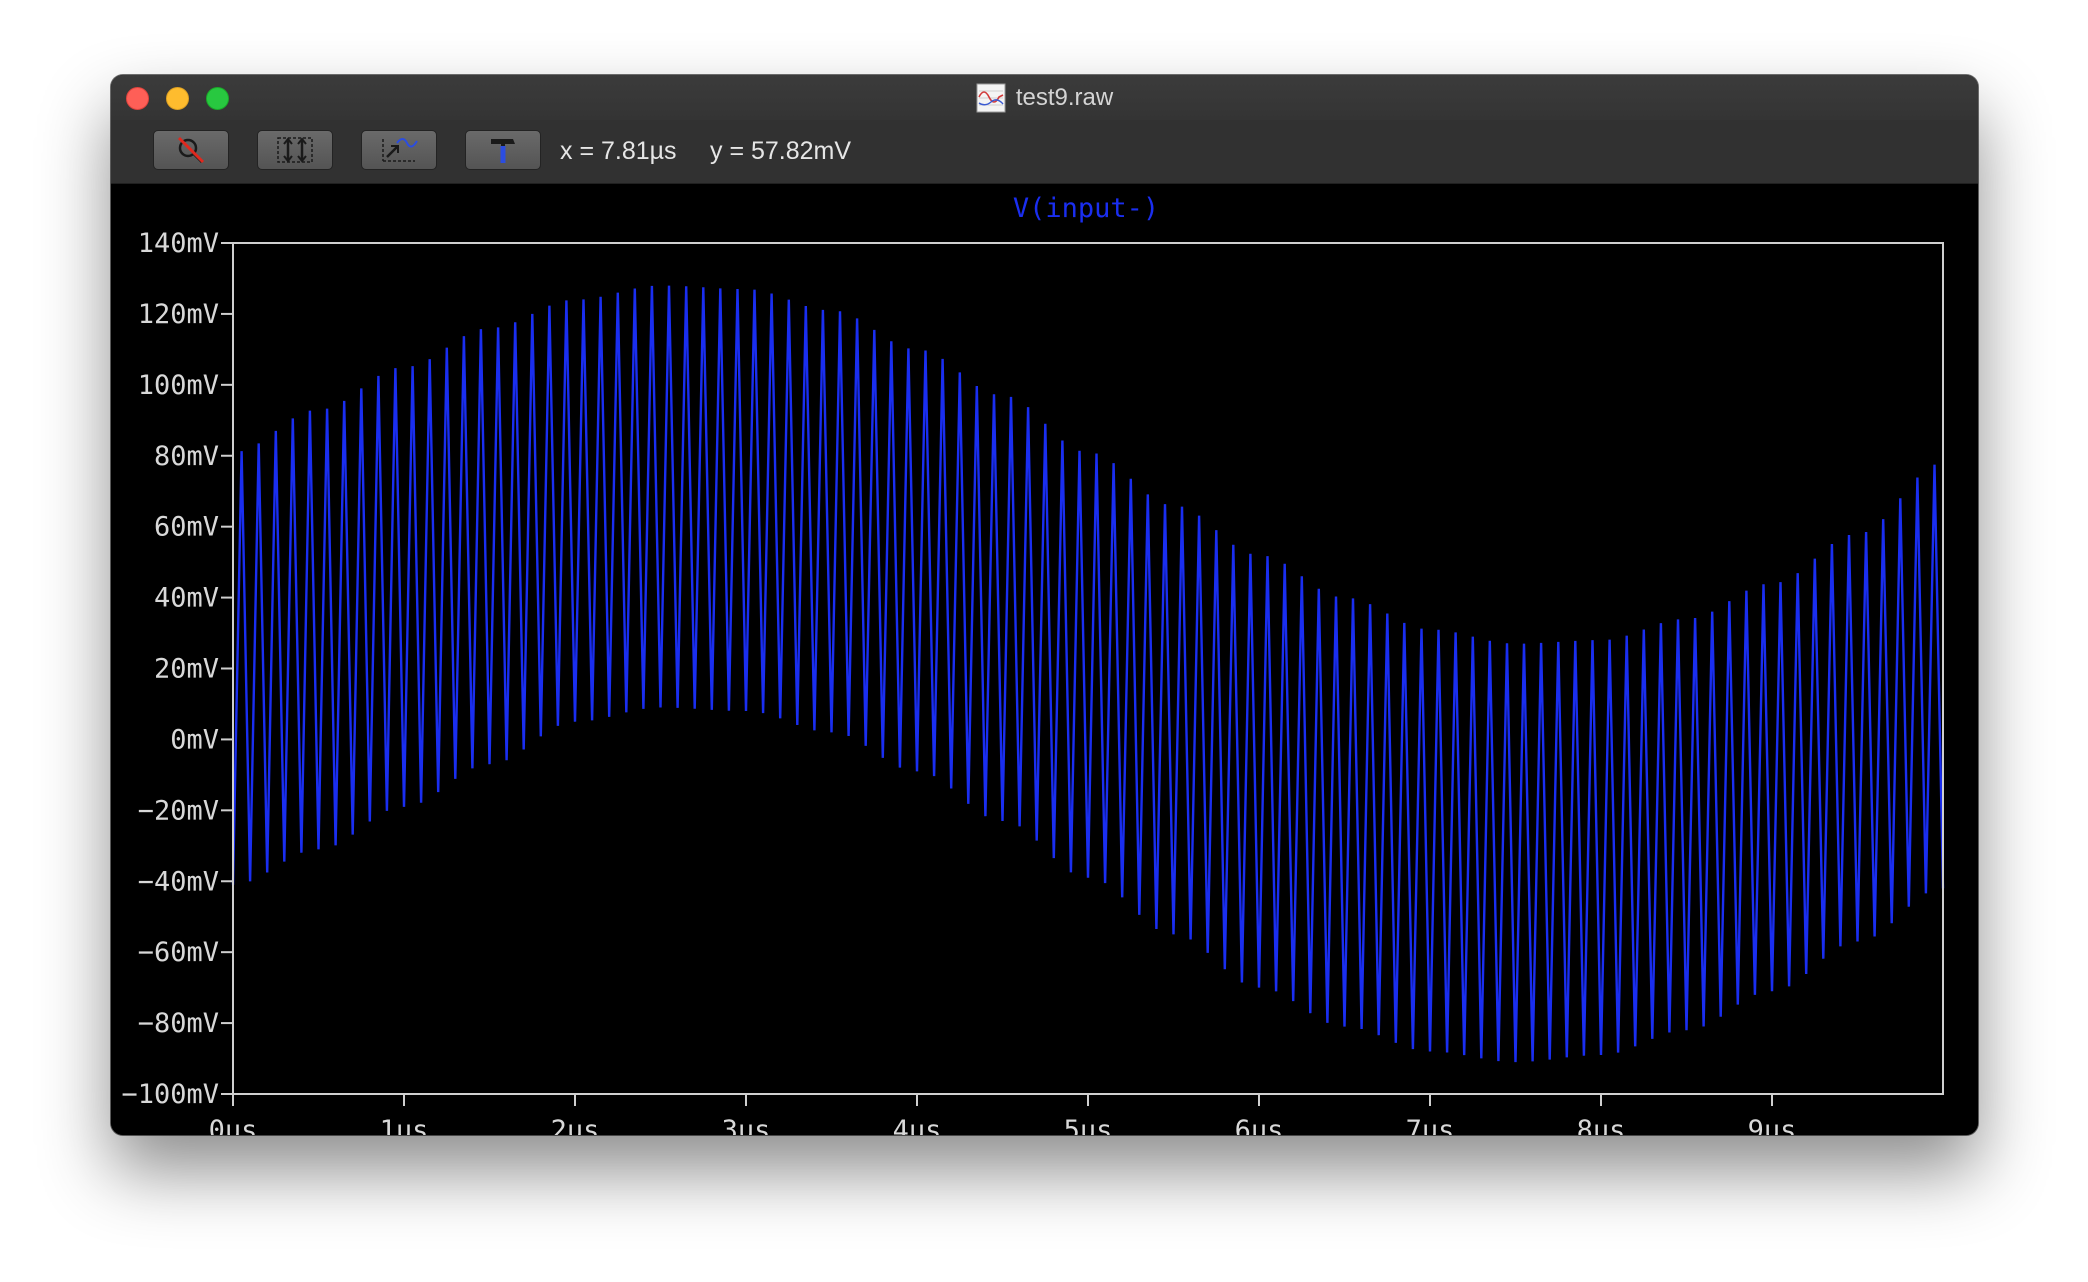 The height and width of the screenshot is (1282, 2088). I want to click on hammer-button, so click(503, 150).